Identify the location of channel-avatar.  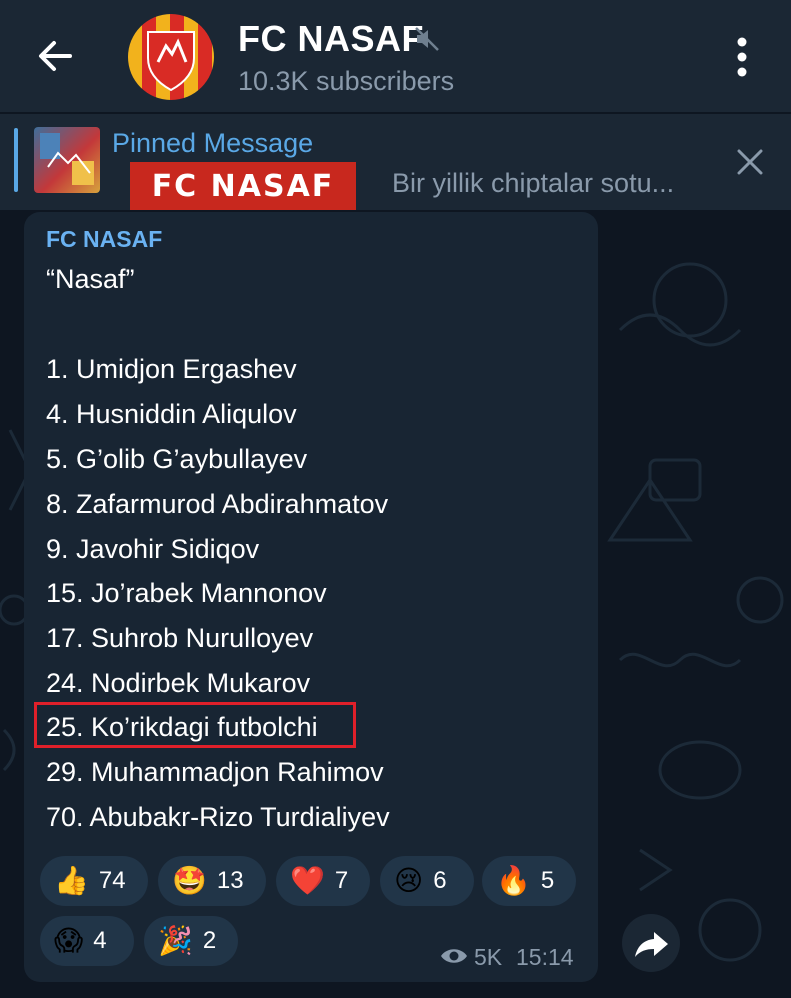
(171, 57).